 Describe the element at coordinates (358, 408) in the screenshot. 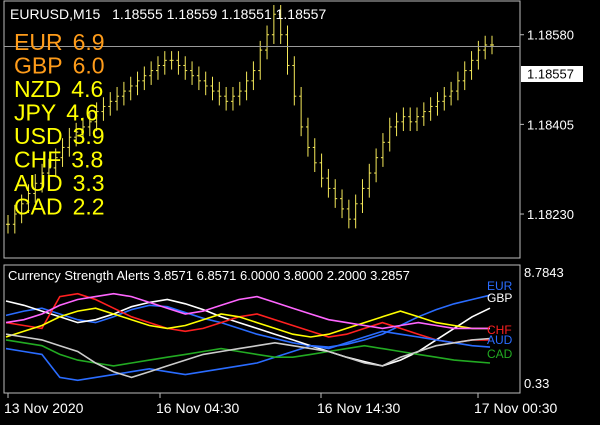

I see `time-tick-label: 16 Nov 14:30` at that location.